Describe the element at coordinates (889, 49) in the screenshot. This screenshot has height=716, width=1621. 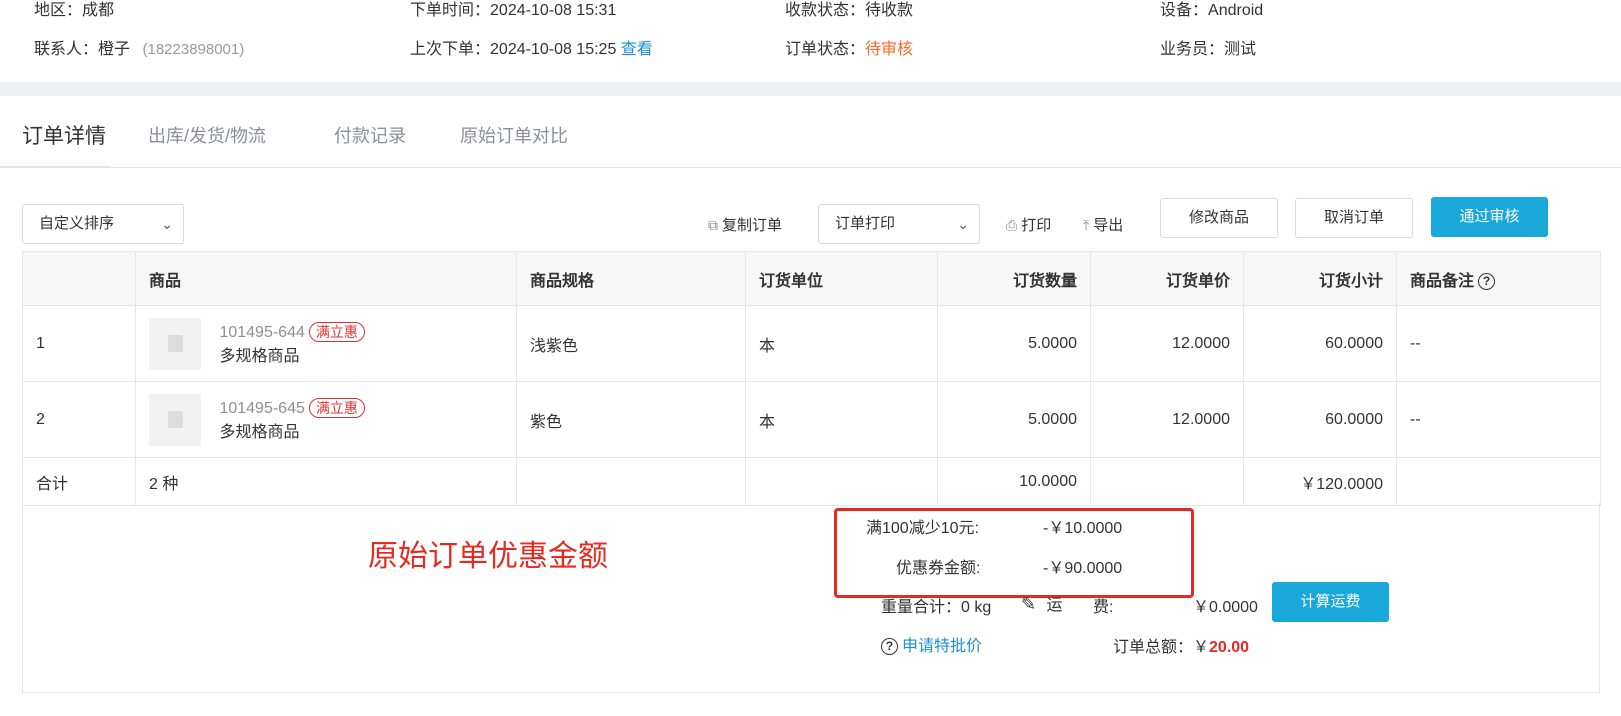
I see `order-status-value: 待审核` at that location.